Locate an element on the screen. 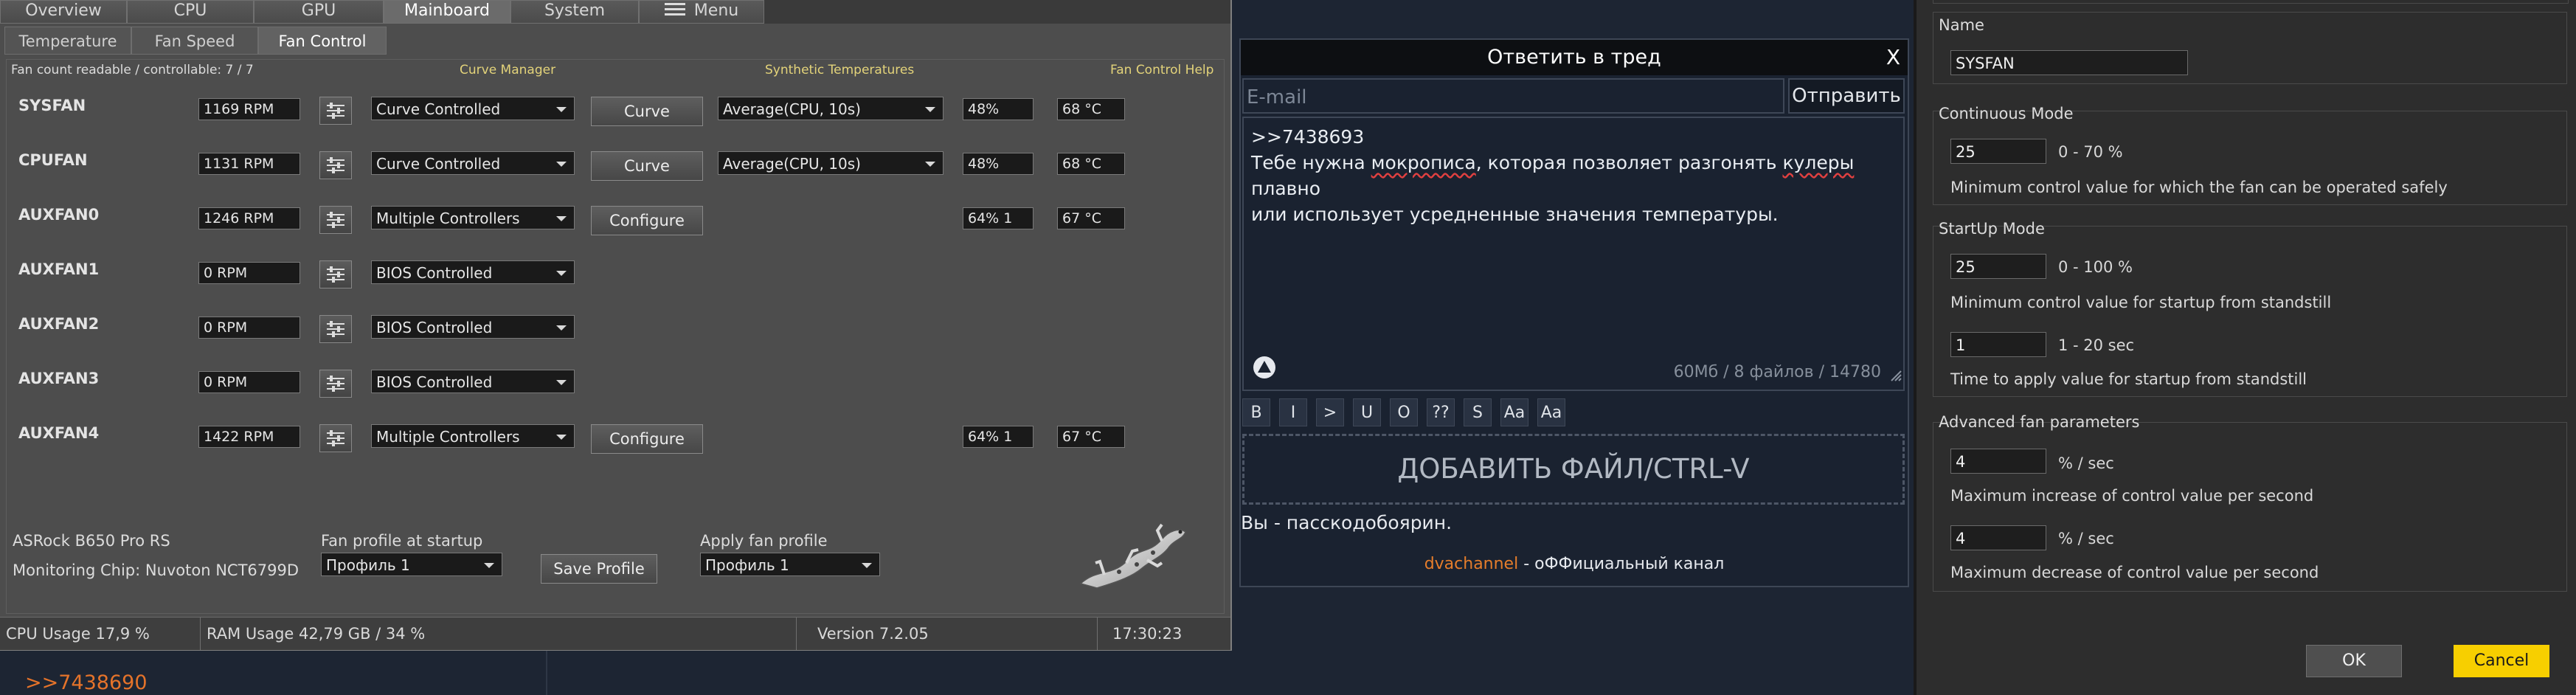 This screenshot has height=695, width=2576. profile-at-startup-label: Fan profile at startup is located at coordinates (402, 541).